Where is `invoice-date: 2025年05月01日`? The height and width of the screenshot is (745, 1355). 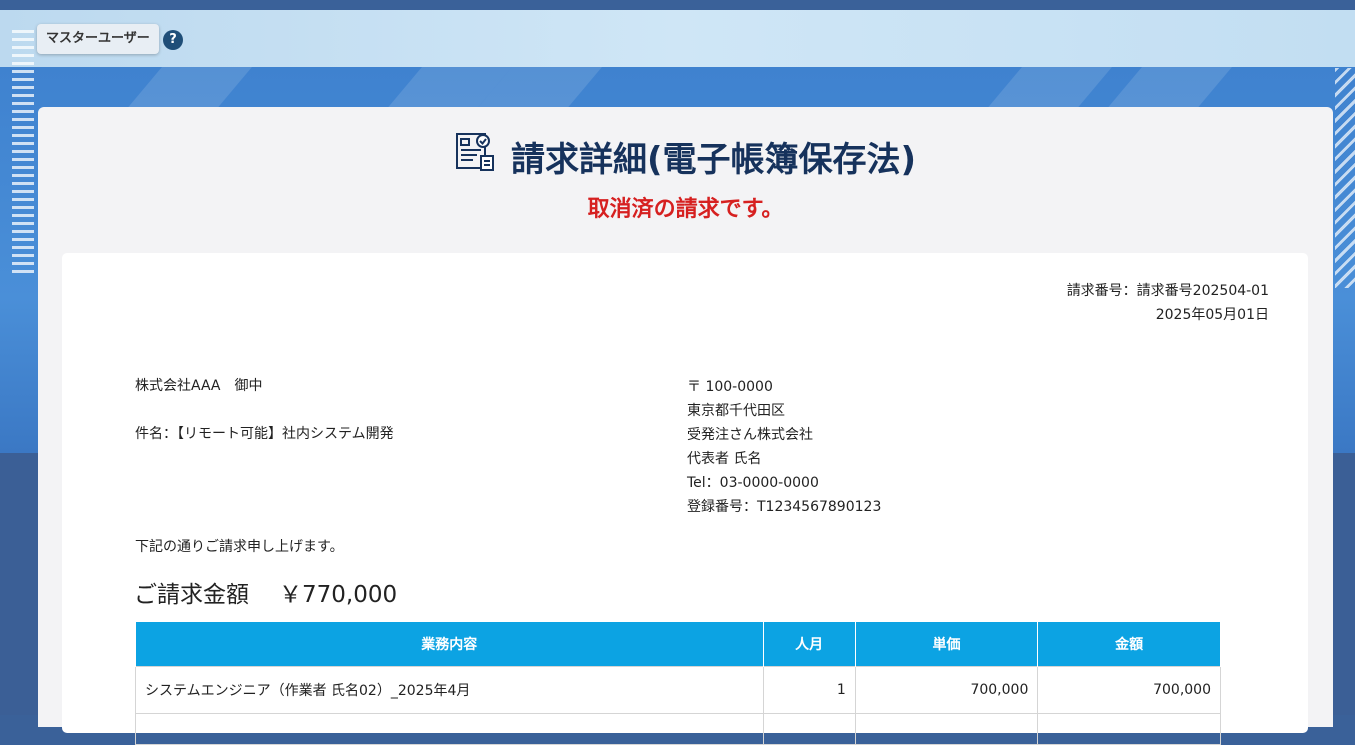
invoice-date: 2025年05月01日 is located at coordinates (1212, 315).